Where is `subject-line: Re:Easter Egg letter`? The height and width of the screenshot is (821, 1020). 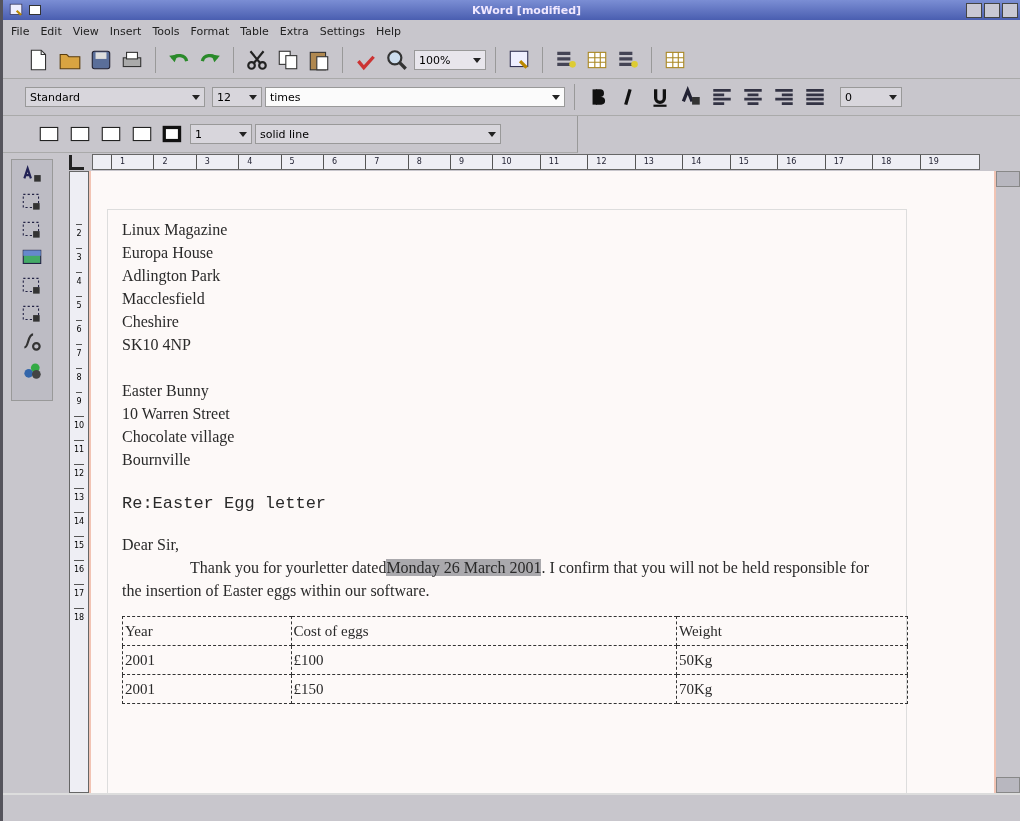
subject-line: Re:Easter Egg letter is located at coordinates (225, 503).